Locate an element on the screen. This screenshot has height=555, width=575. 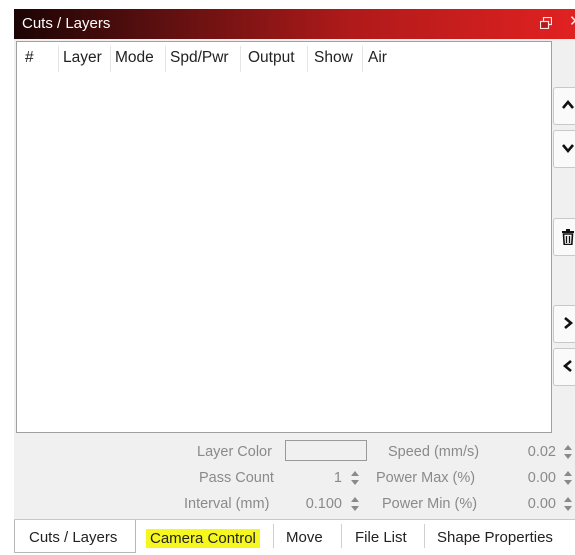
tab-label: Cuts / Layers is located at coordinates (73, 537).